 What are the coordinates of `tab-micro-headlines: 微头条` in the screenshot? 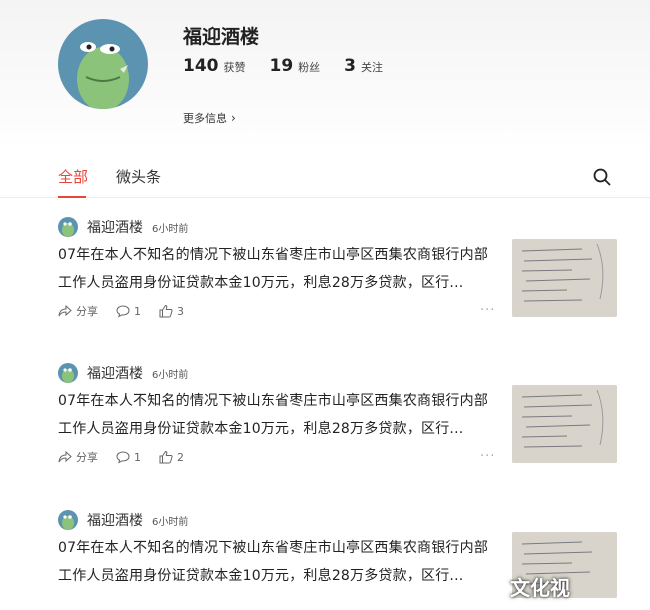 It's located at (138, 176).